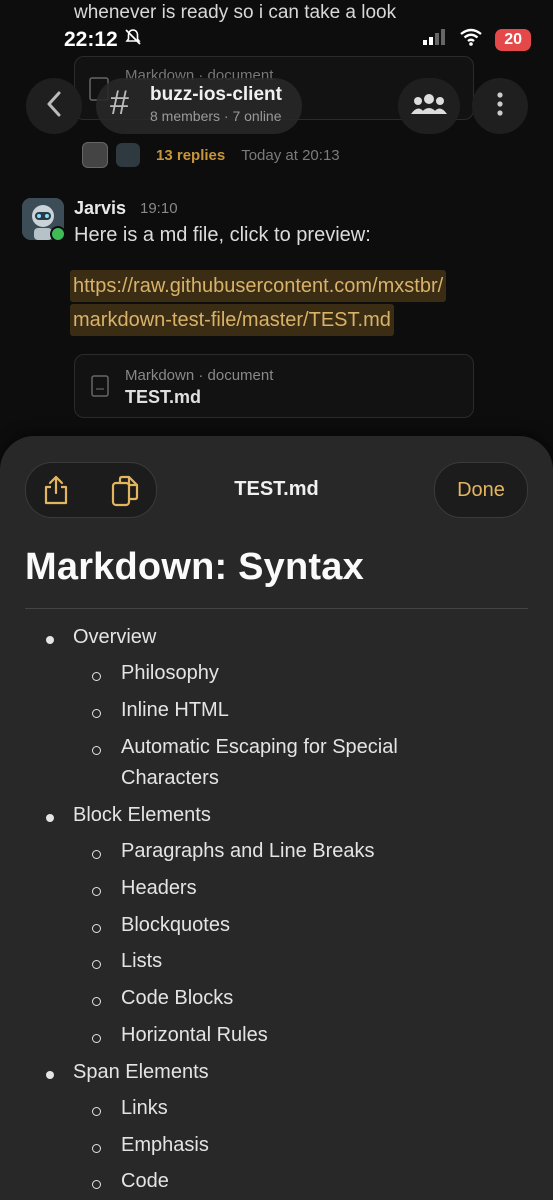 The height and width of the screenshot is (1200, 553). Describe the element at coordinates (235, 12) in the screenshot. I see `previous-message-text: whenever is ready so i can take a look` at that location.